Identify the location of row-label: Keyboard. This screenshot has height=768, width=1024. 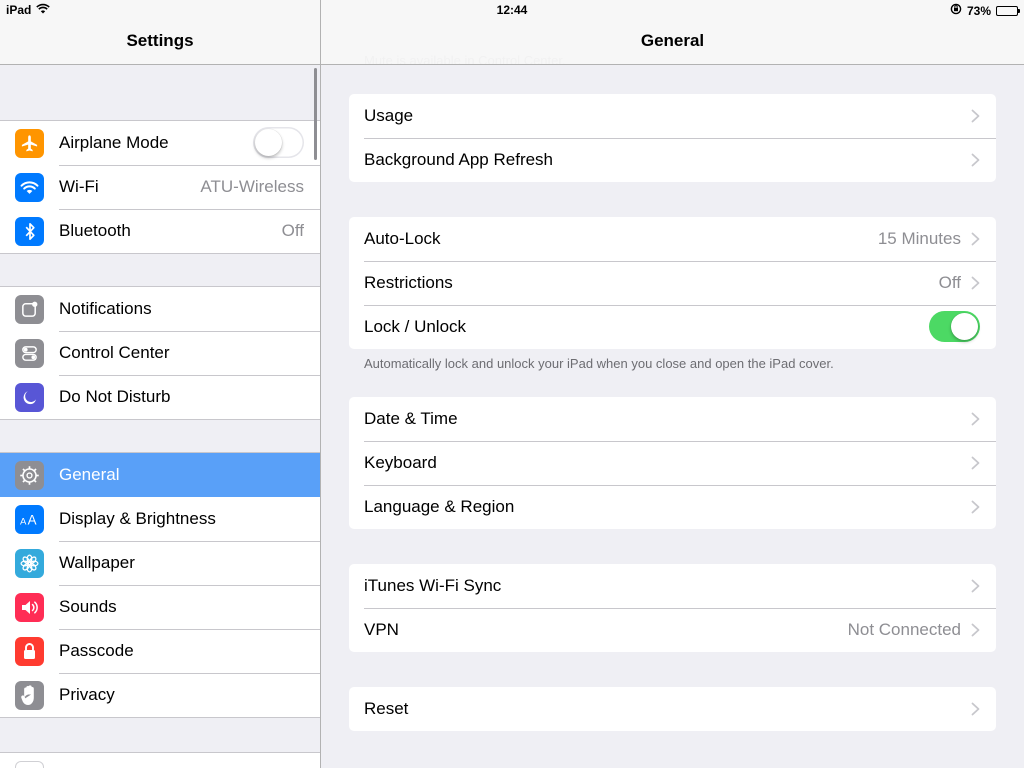
(400, 462).